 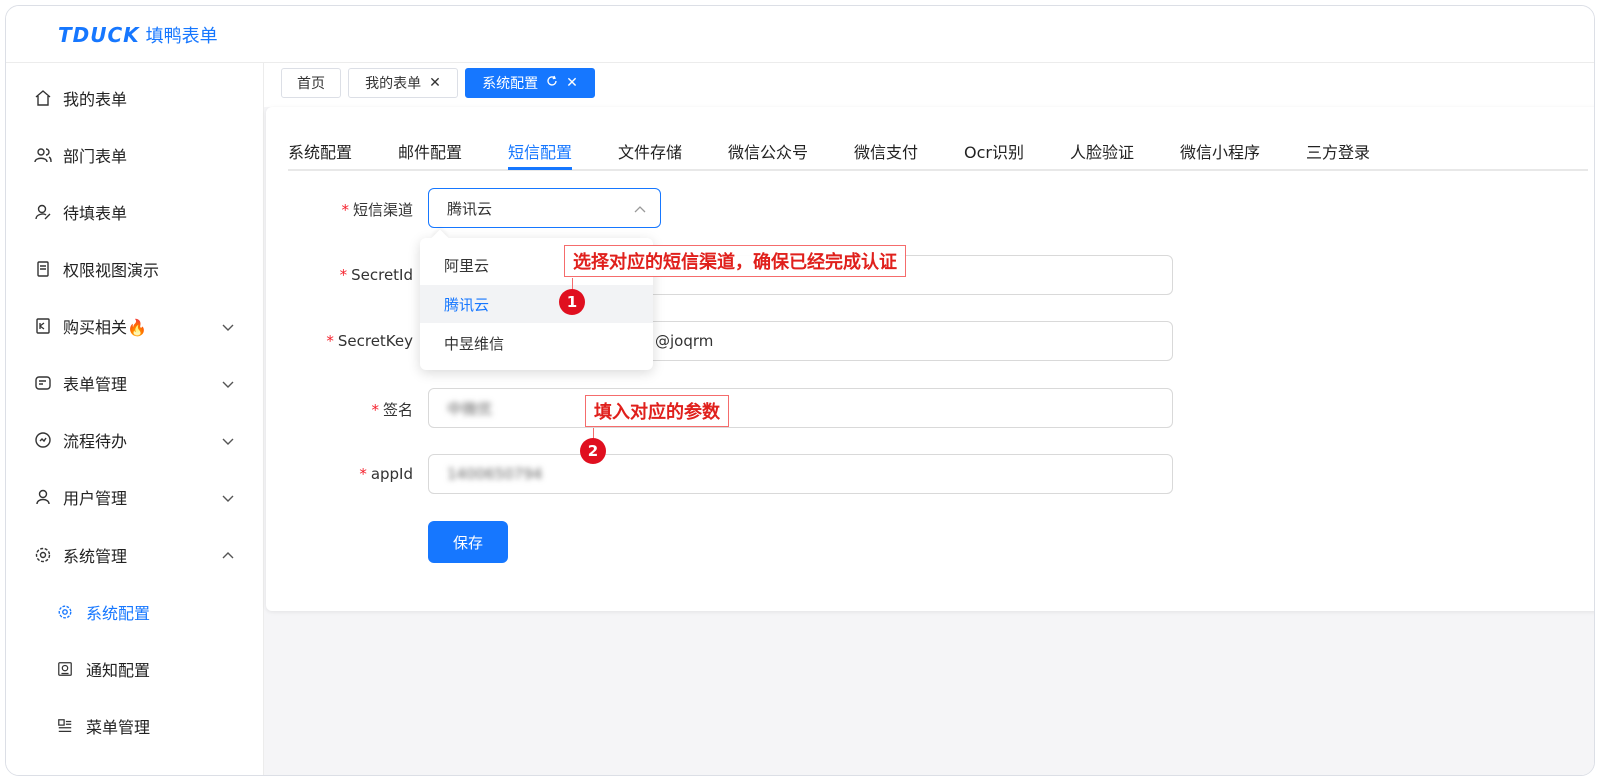 I want to click on tab-wechat-official: 微信公众号, so click(x=768, y=151).